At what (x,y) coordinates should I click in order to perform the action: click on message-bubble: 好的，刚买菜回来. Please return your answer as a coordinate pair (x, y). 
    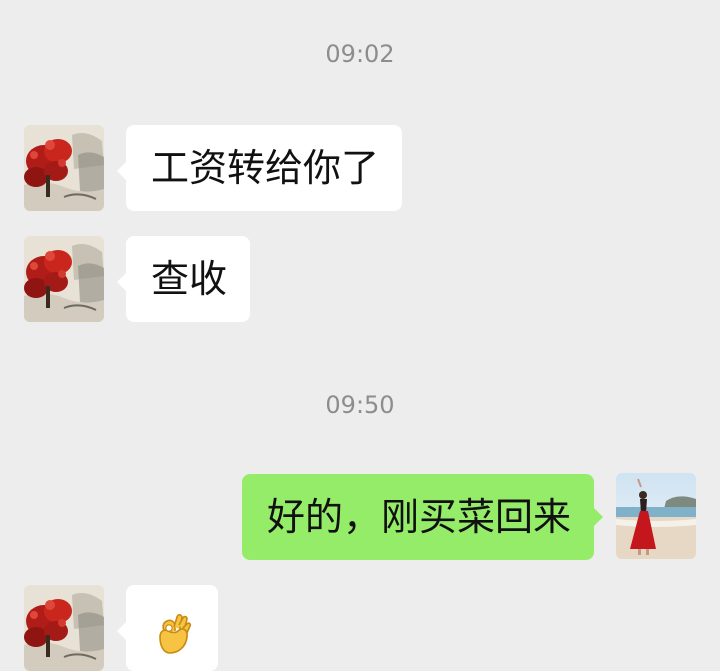
    Looking at the image, I should click on (422, 517).